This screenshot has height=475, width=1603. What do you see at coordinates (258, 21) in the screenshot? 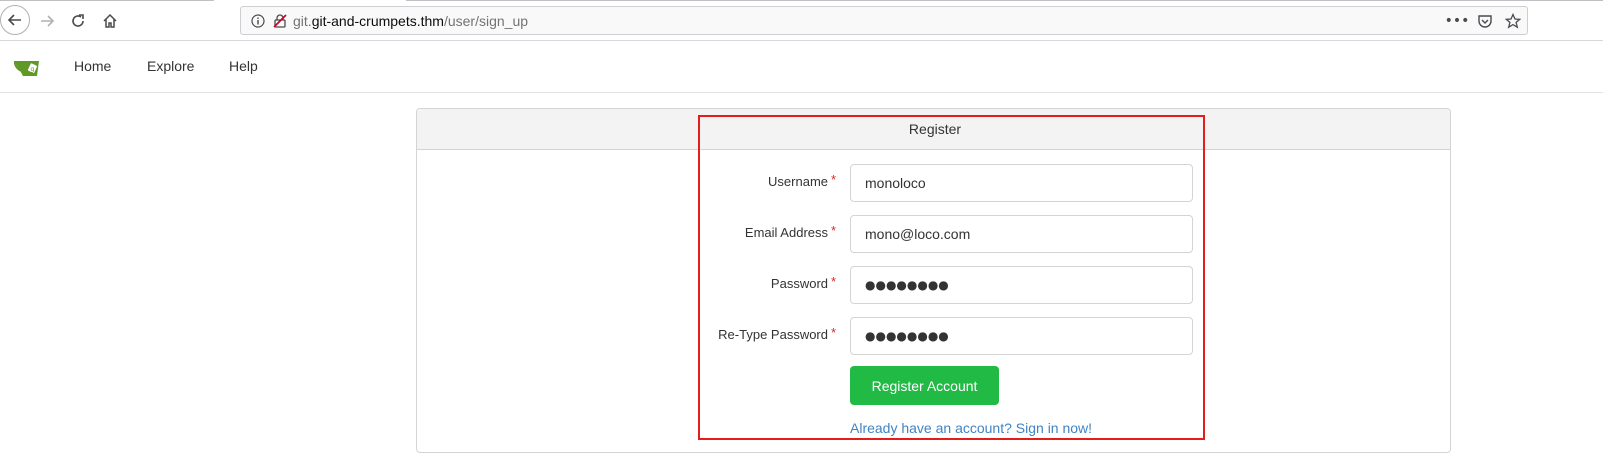
I see `info-icon` at bounding box center [258, 21].